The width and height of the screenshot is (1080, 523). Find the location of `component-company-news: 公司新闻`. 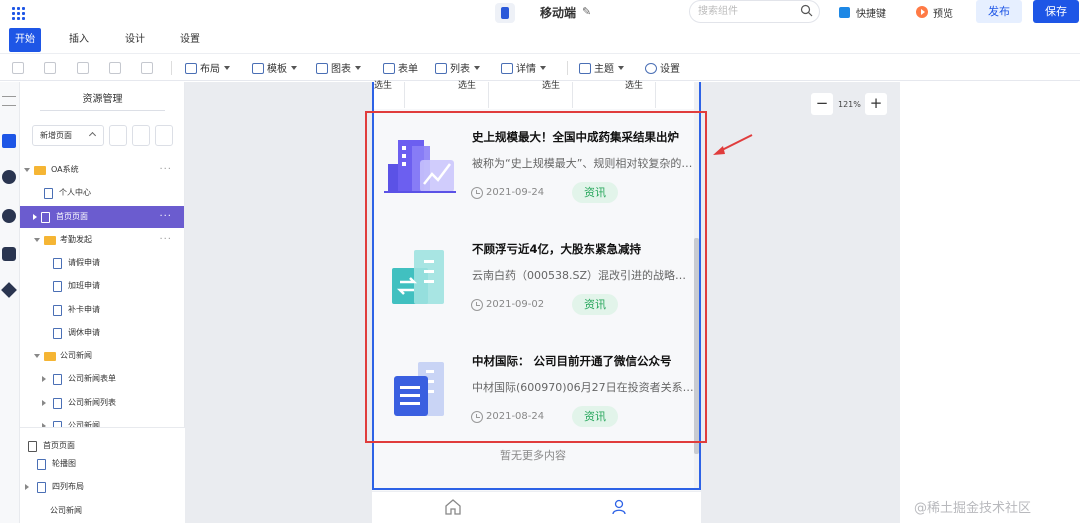

component-company-news: 公司新闻 is located at coordinates (102, 511).